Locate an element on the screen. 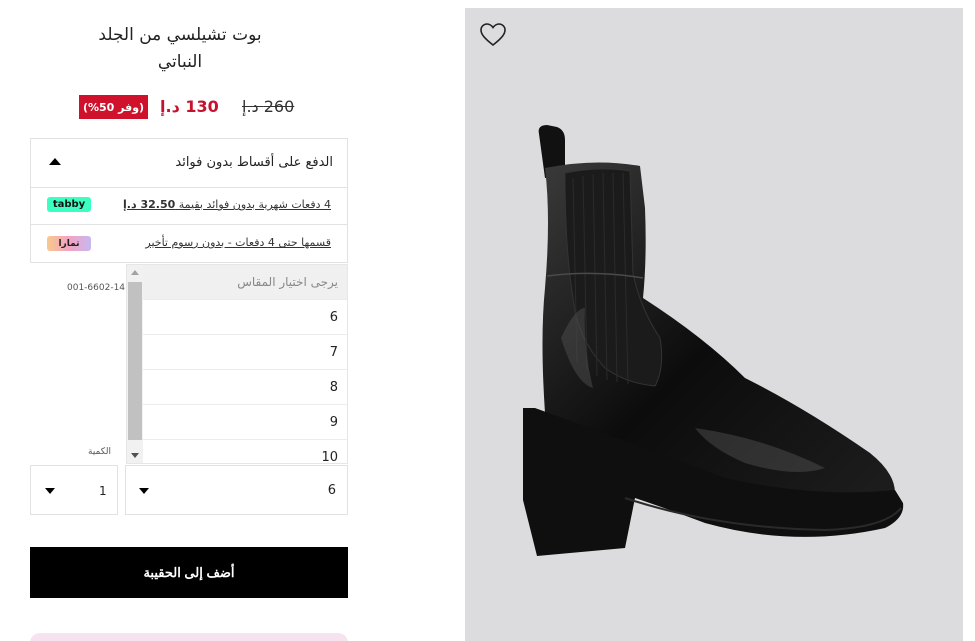 This screenshot has height=641, width=975. size-option: 7 is located at coordinates (245, 352).